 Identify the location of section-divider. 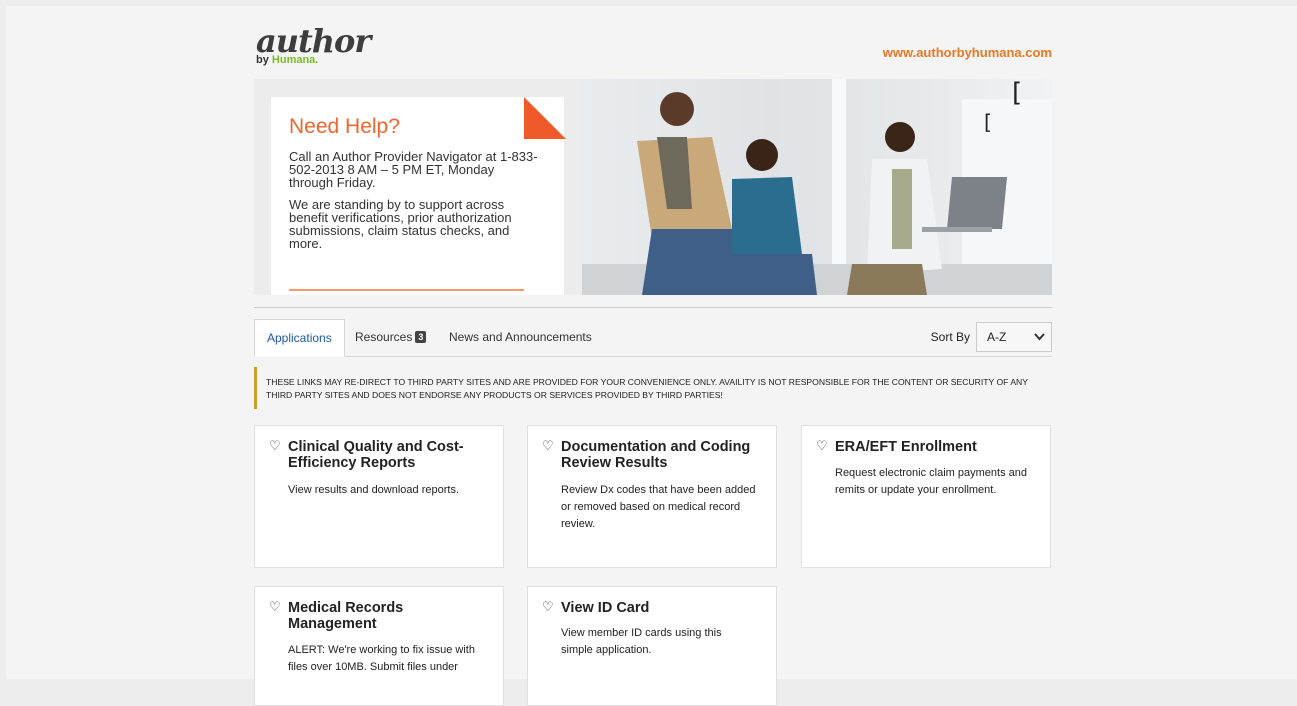
(653, 307).